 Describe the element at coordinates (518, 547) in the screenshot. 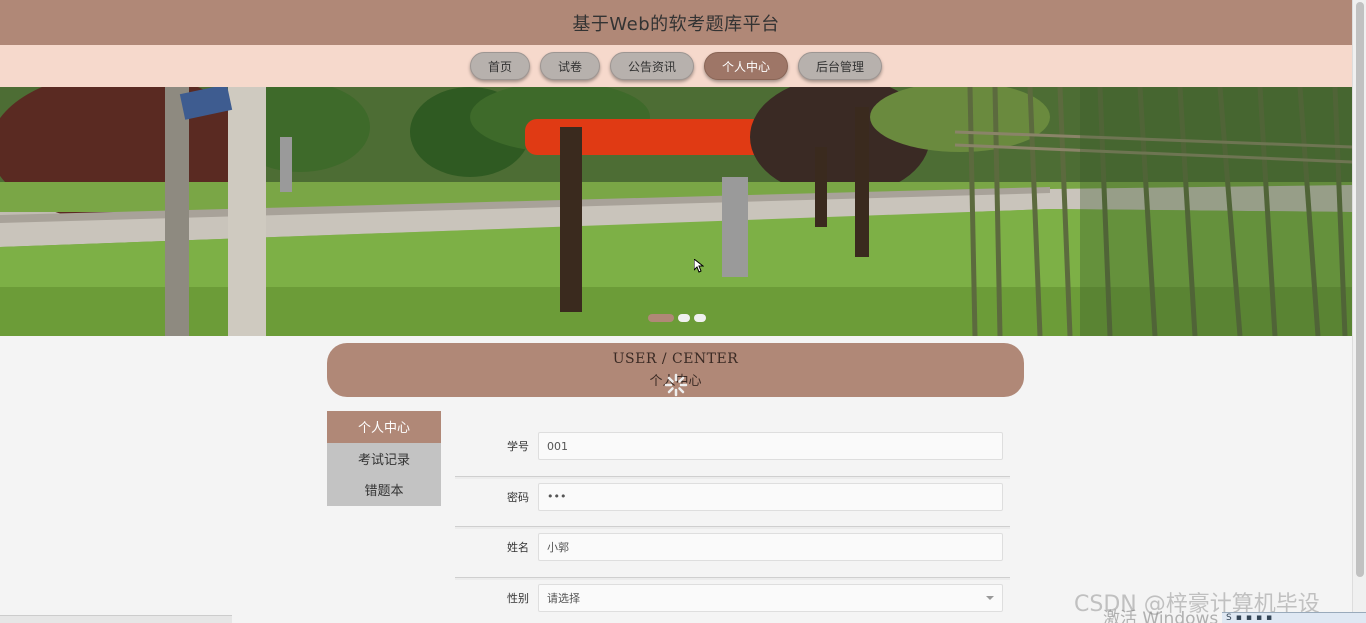

I see `name-label: 姓名` at that location.